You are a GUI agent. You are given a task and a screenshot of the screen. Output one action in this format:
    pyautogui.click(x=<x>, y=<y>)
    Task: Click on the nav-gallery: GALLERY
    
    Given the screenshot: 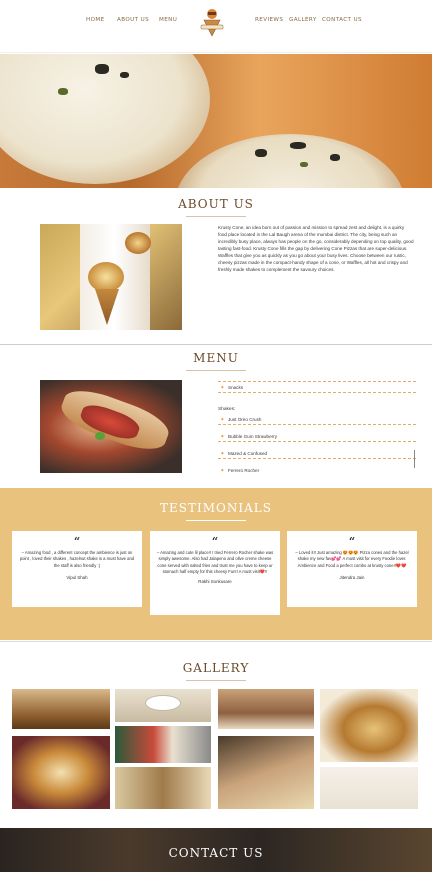 What is the action you would take?
    pyautogui.click(x=303, y=20)
    